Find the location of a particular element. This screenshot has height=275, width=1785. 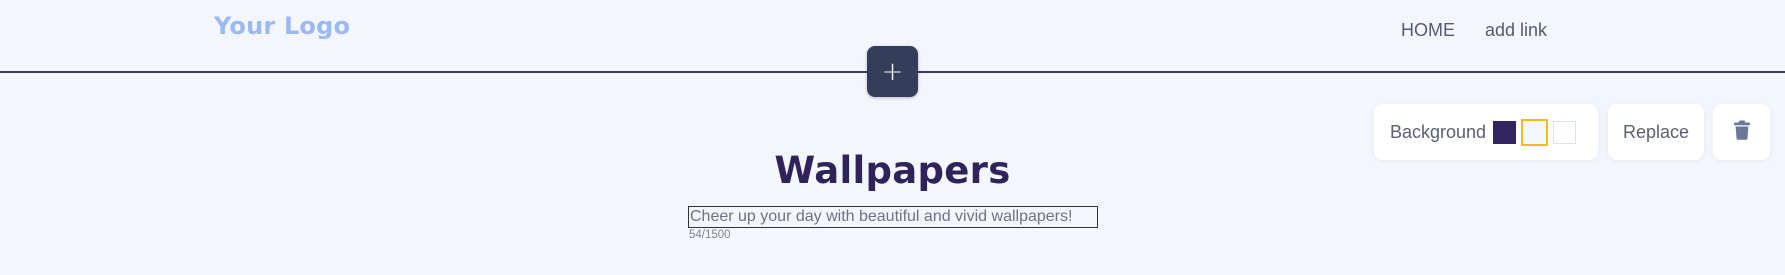

swatch-light-selected is located at coordinates (1535, 132).